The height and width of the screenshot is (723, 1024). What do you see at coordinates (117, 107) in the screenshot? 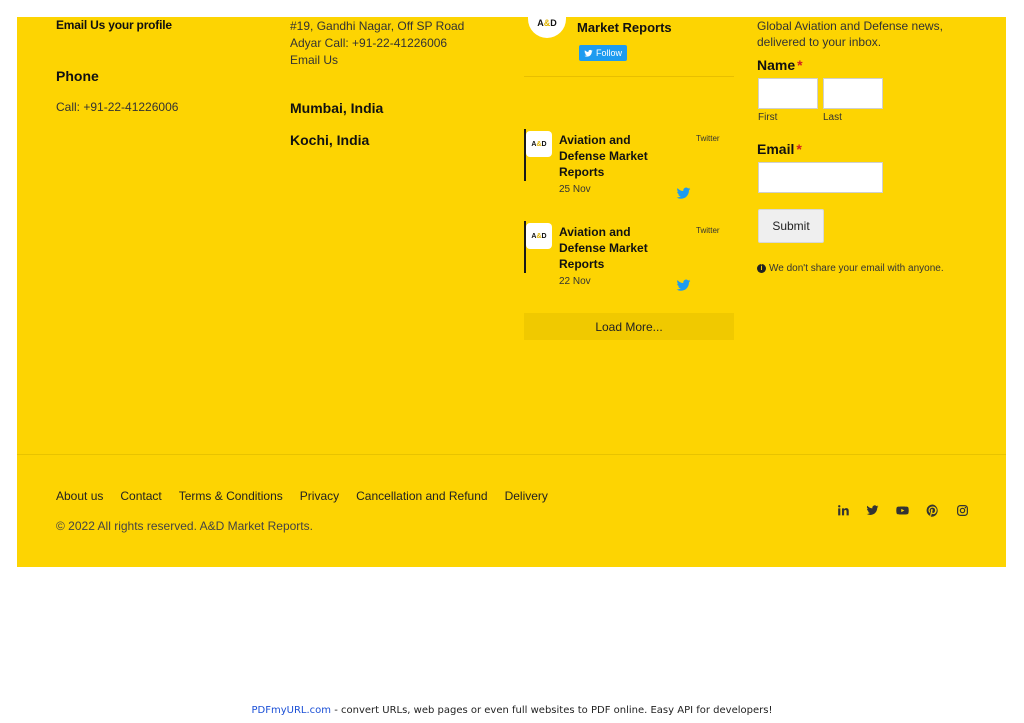
I see `phone-number: Call: +91-22-41226006` at bounding box center [117, 107].